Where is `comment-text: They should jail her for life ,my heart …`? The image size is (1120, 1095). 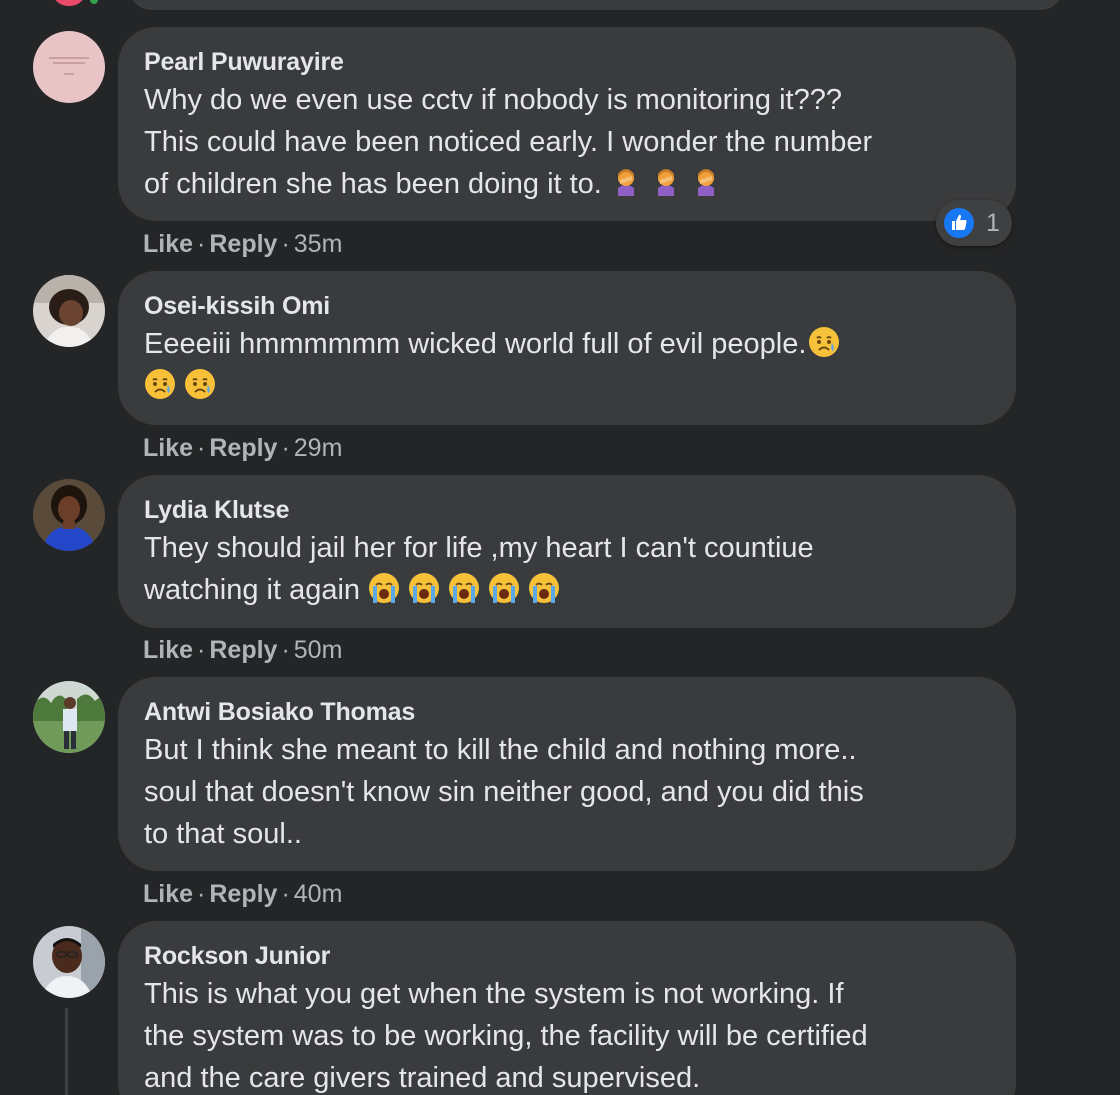
comment-text: They should jail her for life ,my heart … is located at coordinates (567, 569).